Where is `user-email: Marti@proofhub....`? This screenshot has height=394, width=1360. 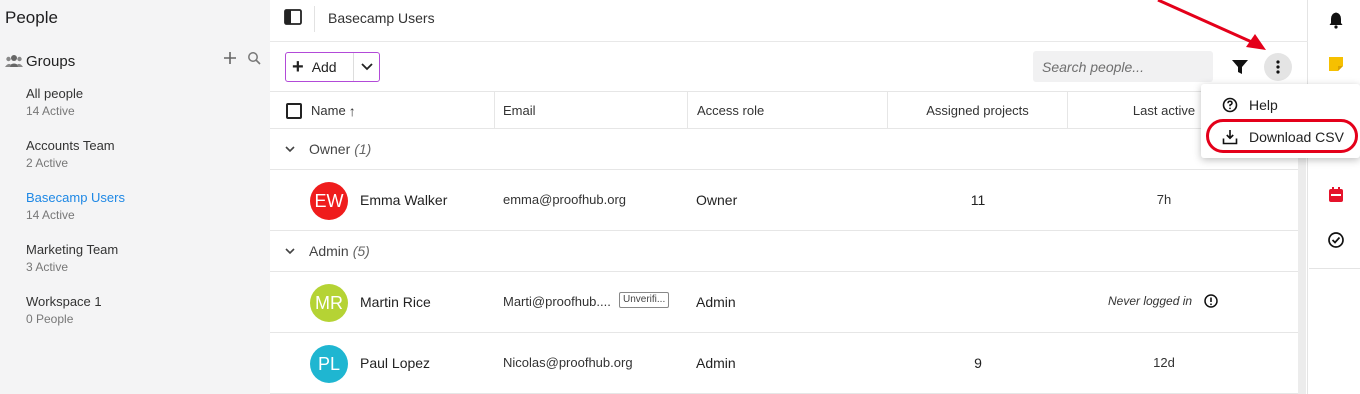
user-email: Marti@proofhub.... is located at coordinates (557, 301).